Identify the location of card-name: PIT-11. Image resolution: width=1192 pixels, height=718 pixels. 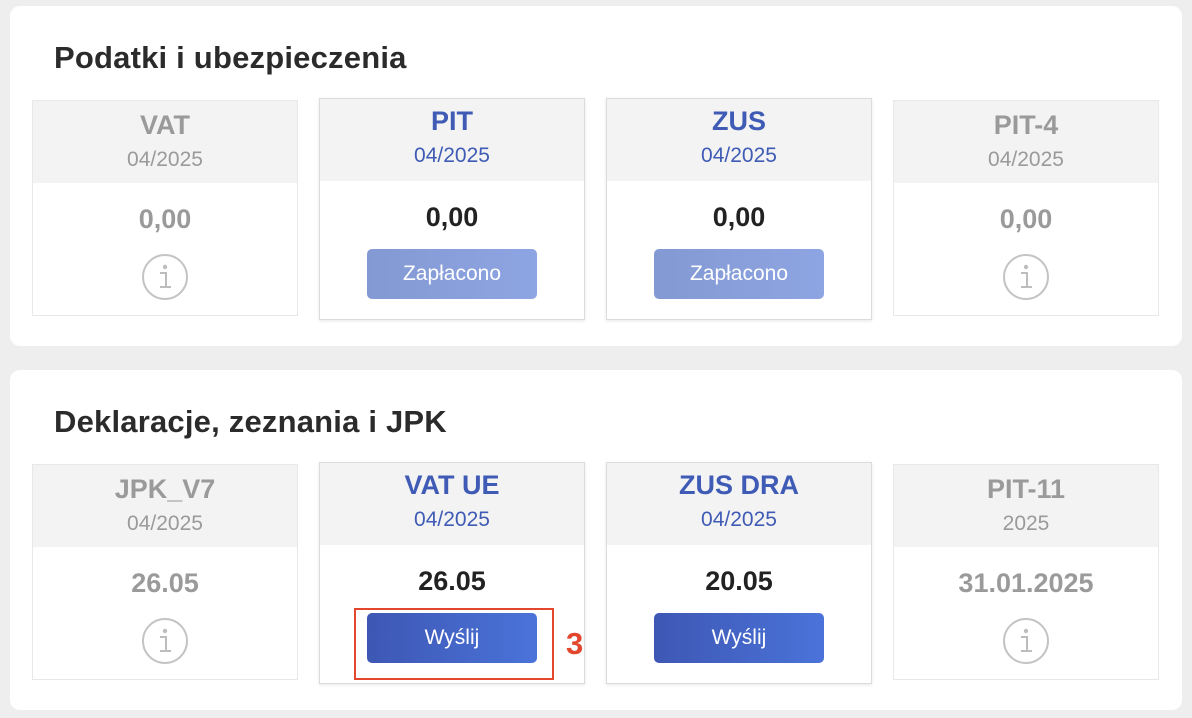
(1026, 489).